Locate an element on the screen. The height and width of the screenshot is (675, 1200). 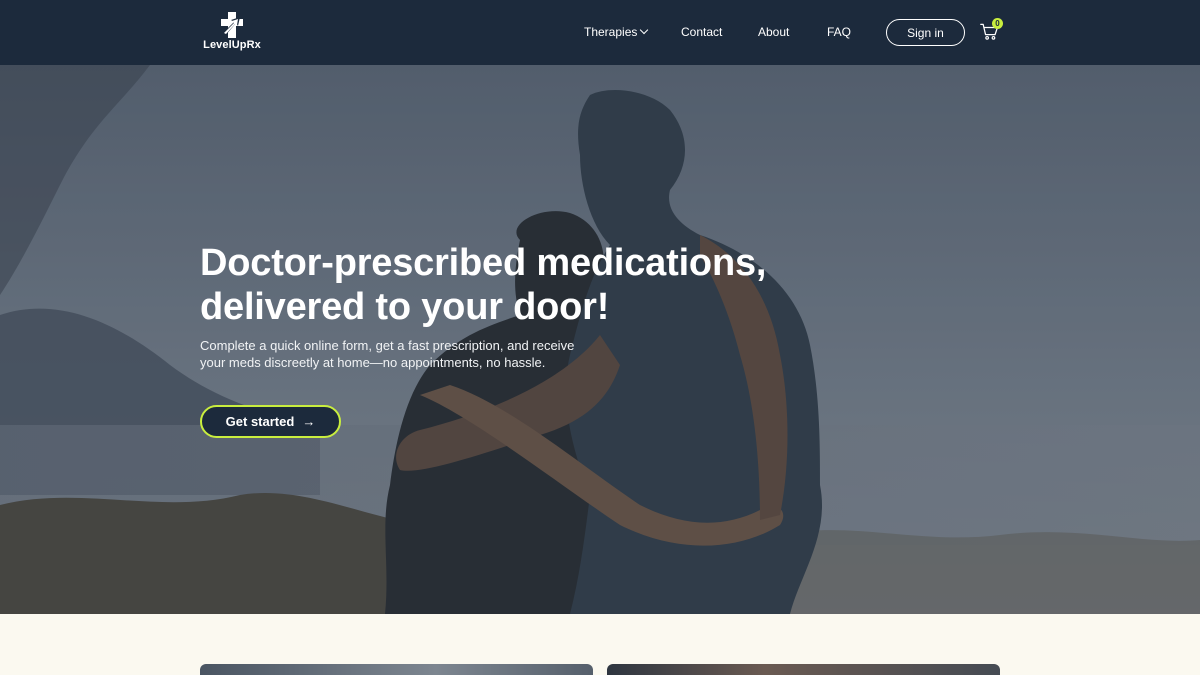
get-started-button: Get started → is located at coordinates (270, 421).